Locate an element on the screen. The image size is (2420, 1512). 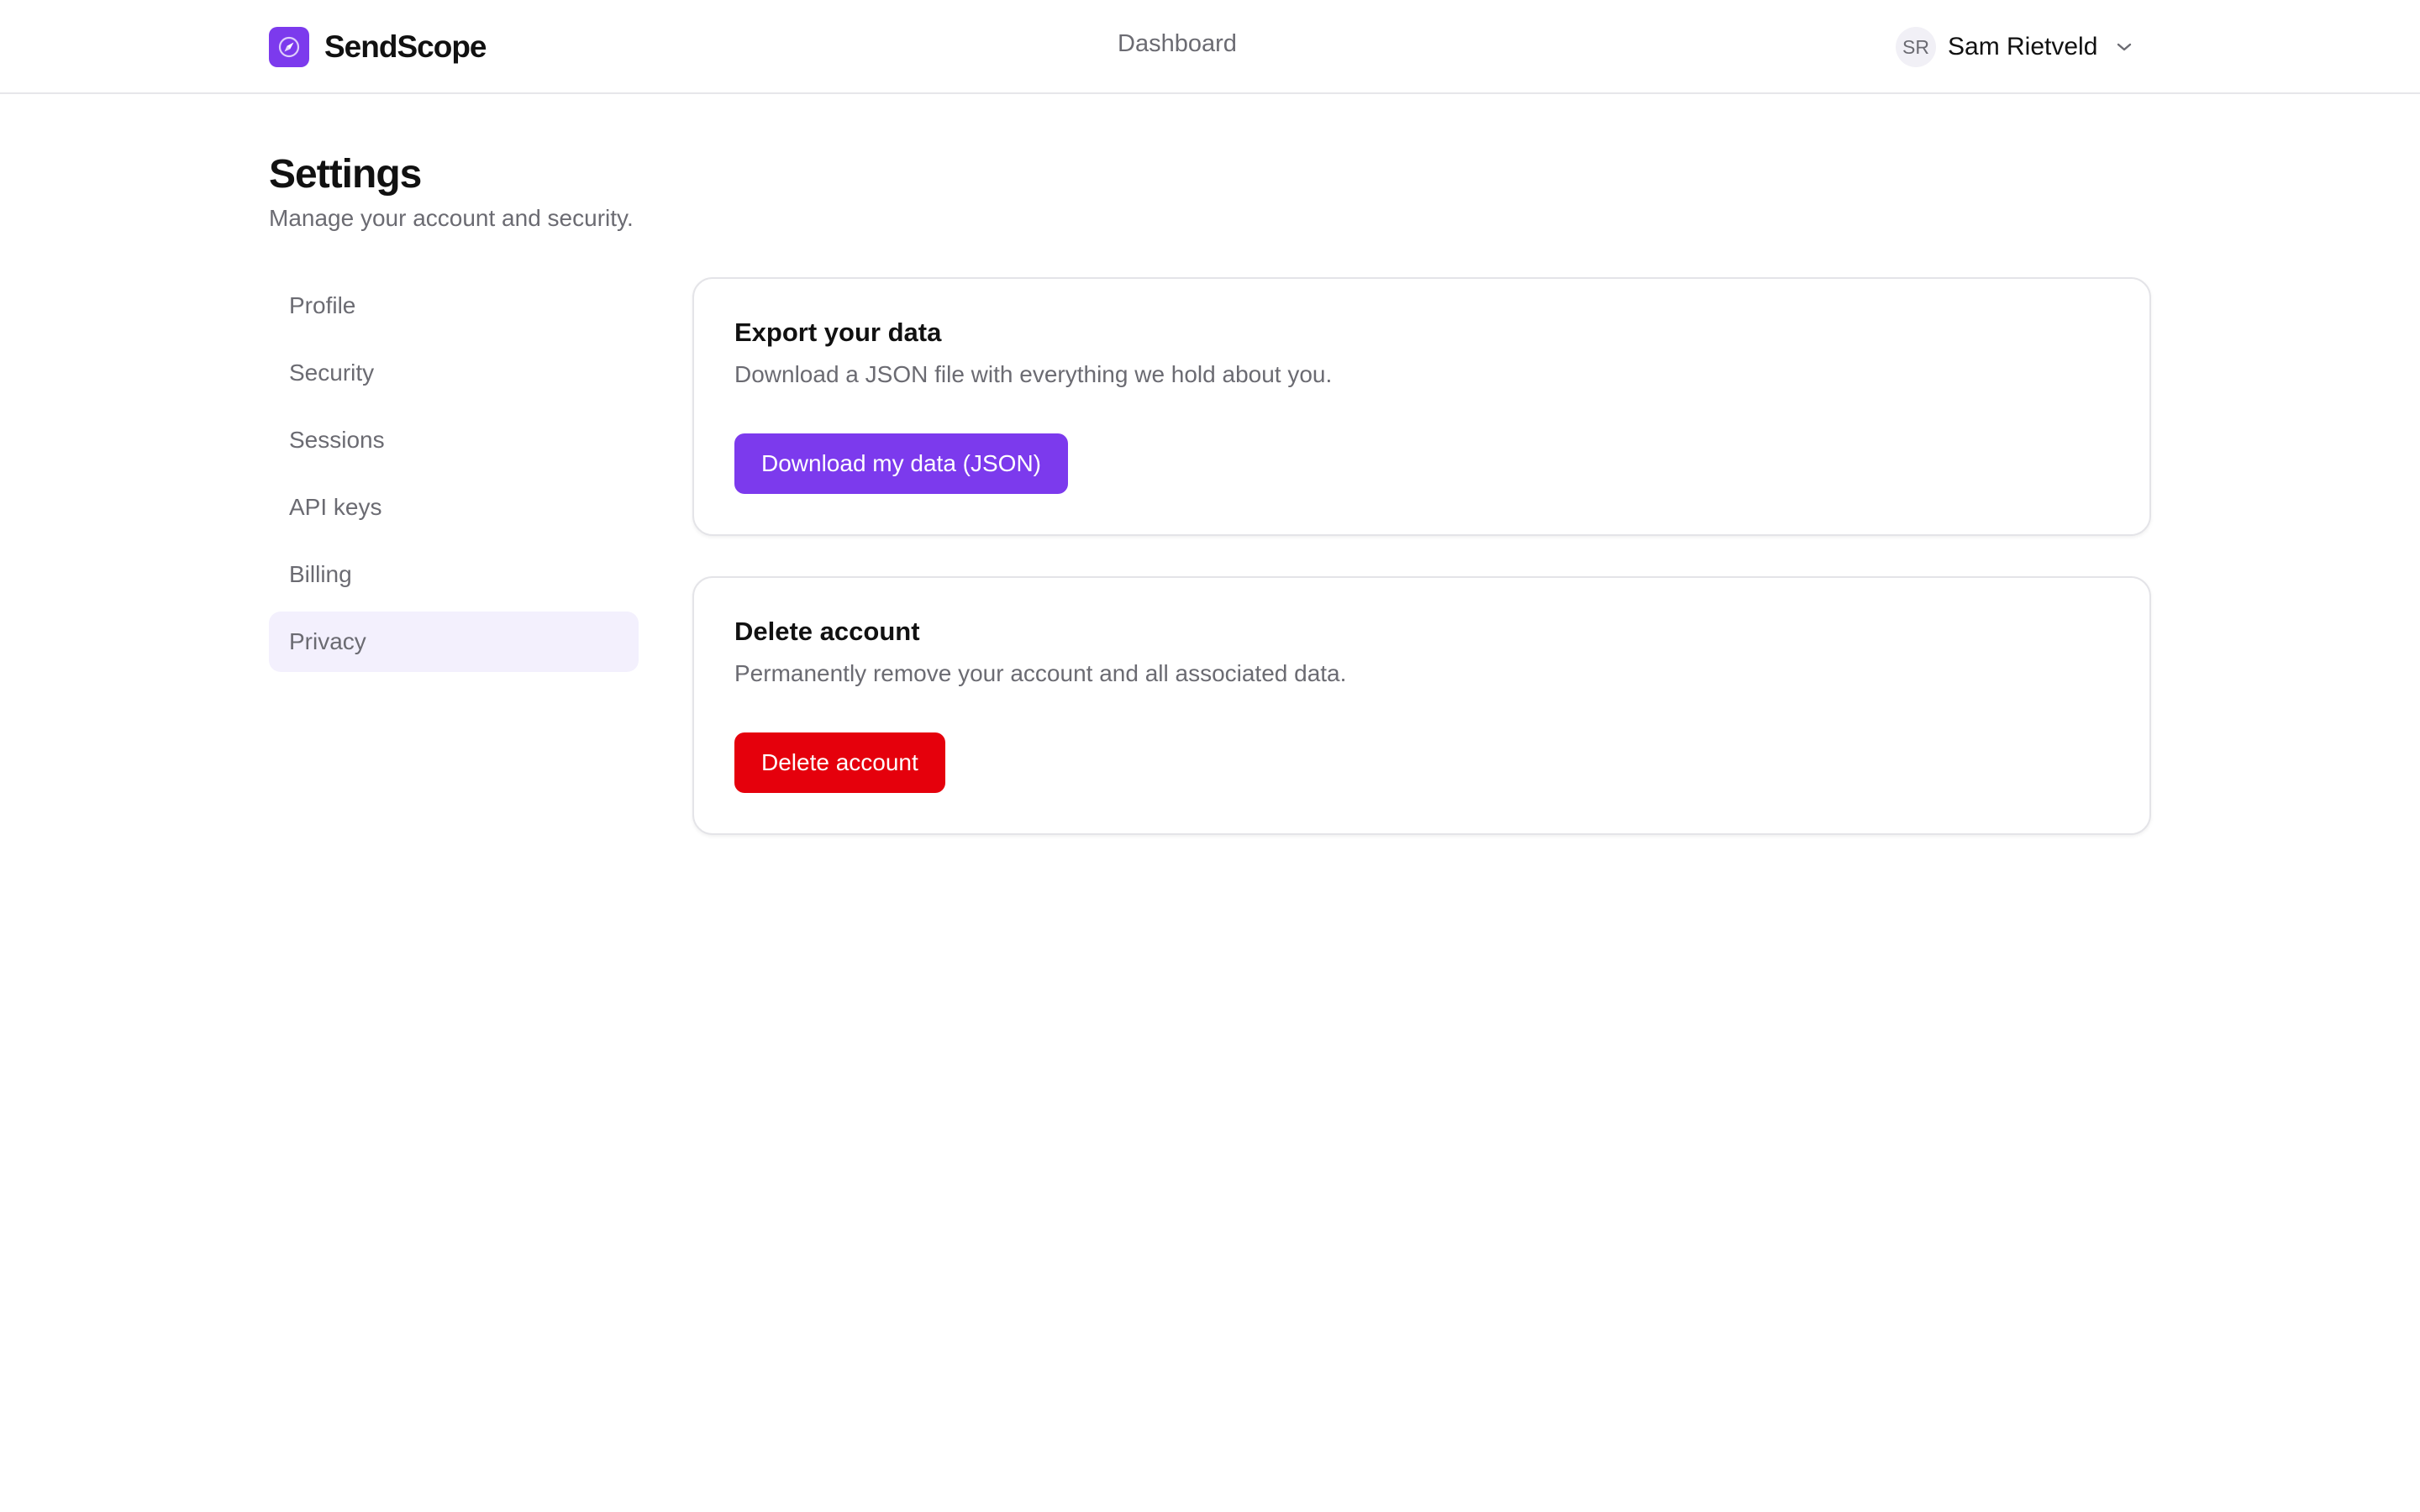
brand: SendScope is located at coordinates (378, 47).